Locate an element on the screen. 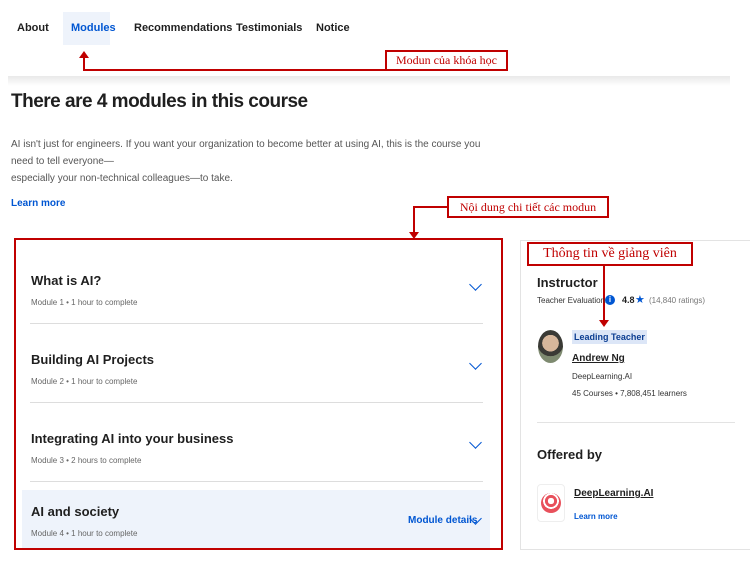  module-meta: Module 1 • 1 hour to complete is located at coordinates (84, 302).